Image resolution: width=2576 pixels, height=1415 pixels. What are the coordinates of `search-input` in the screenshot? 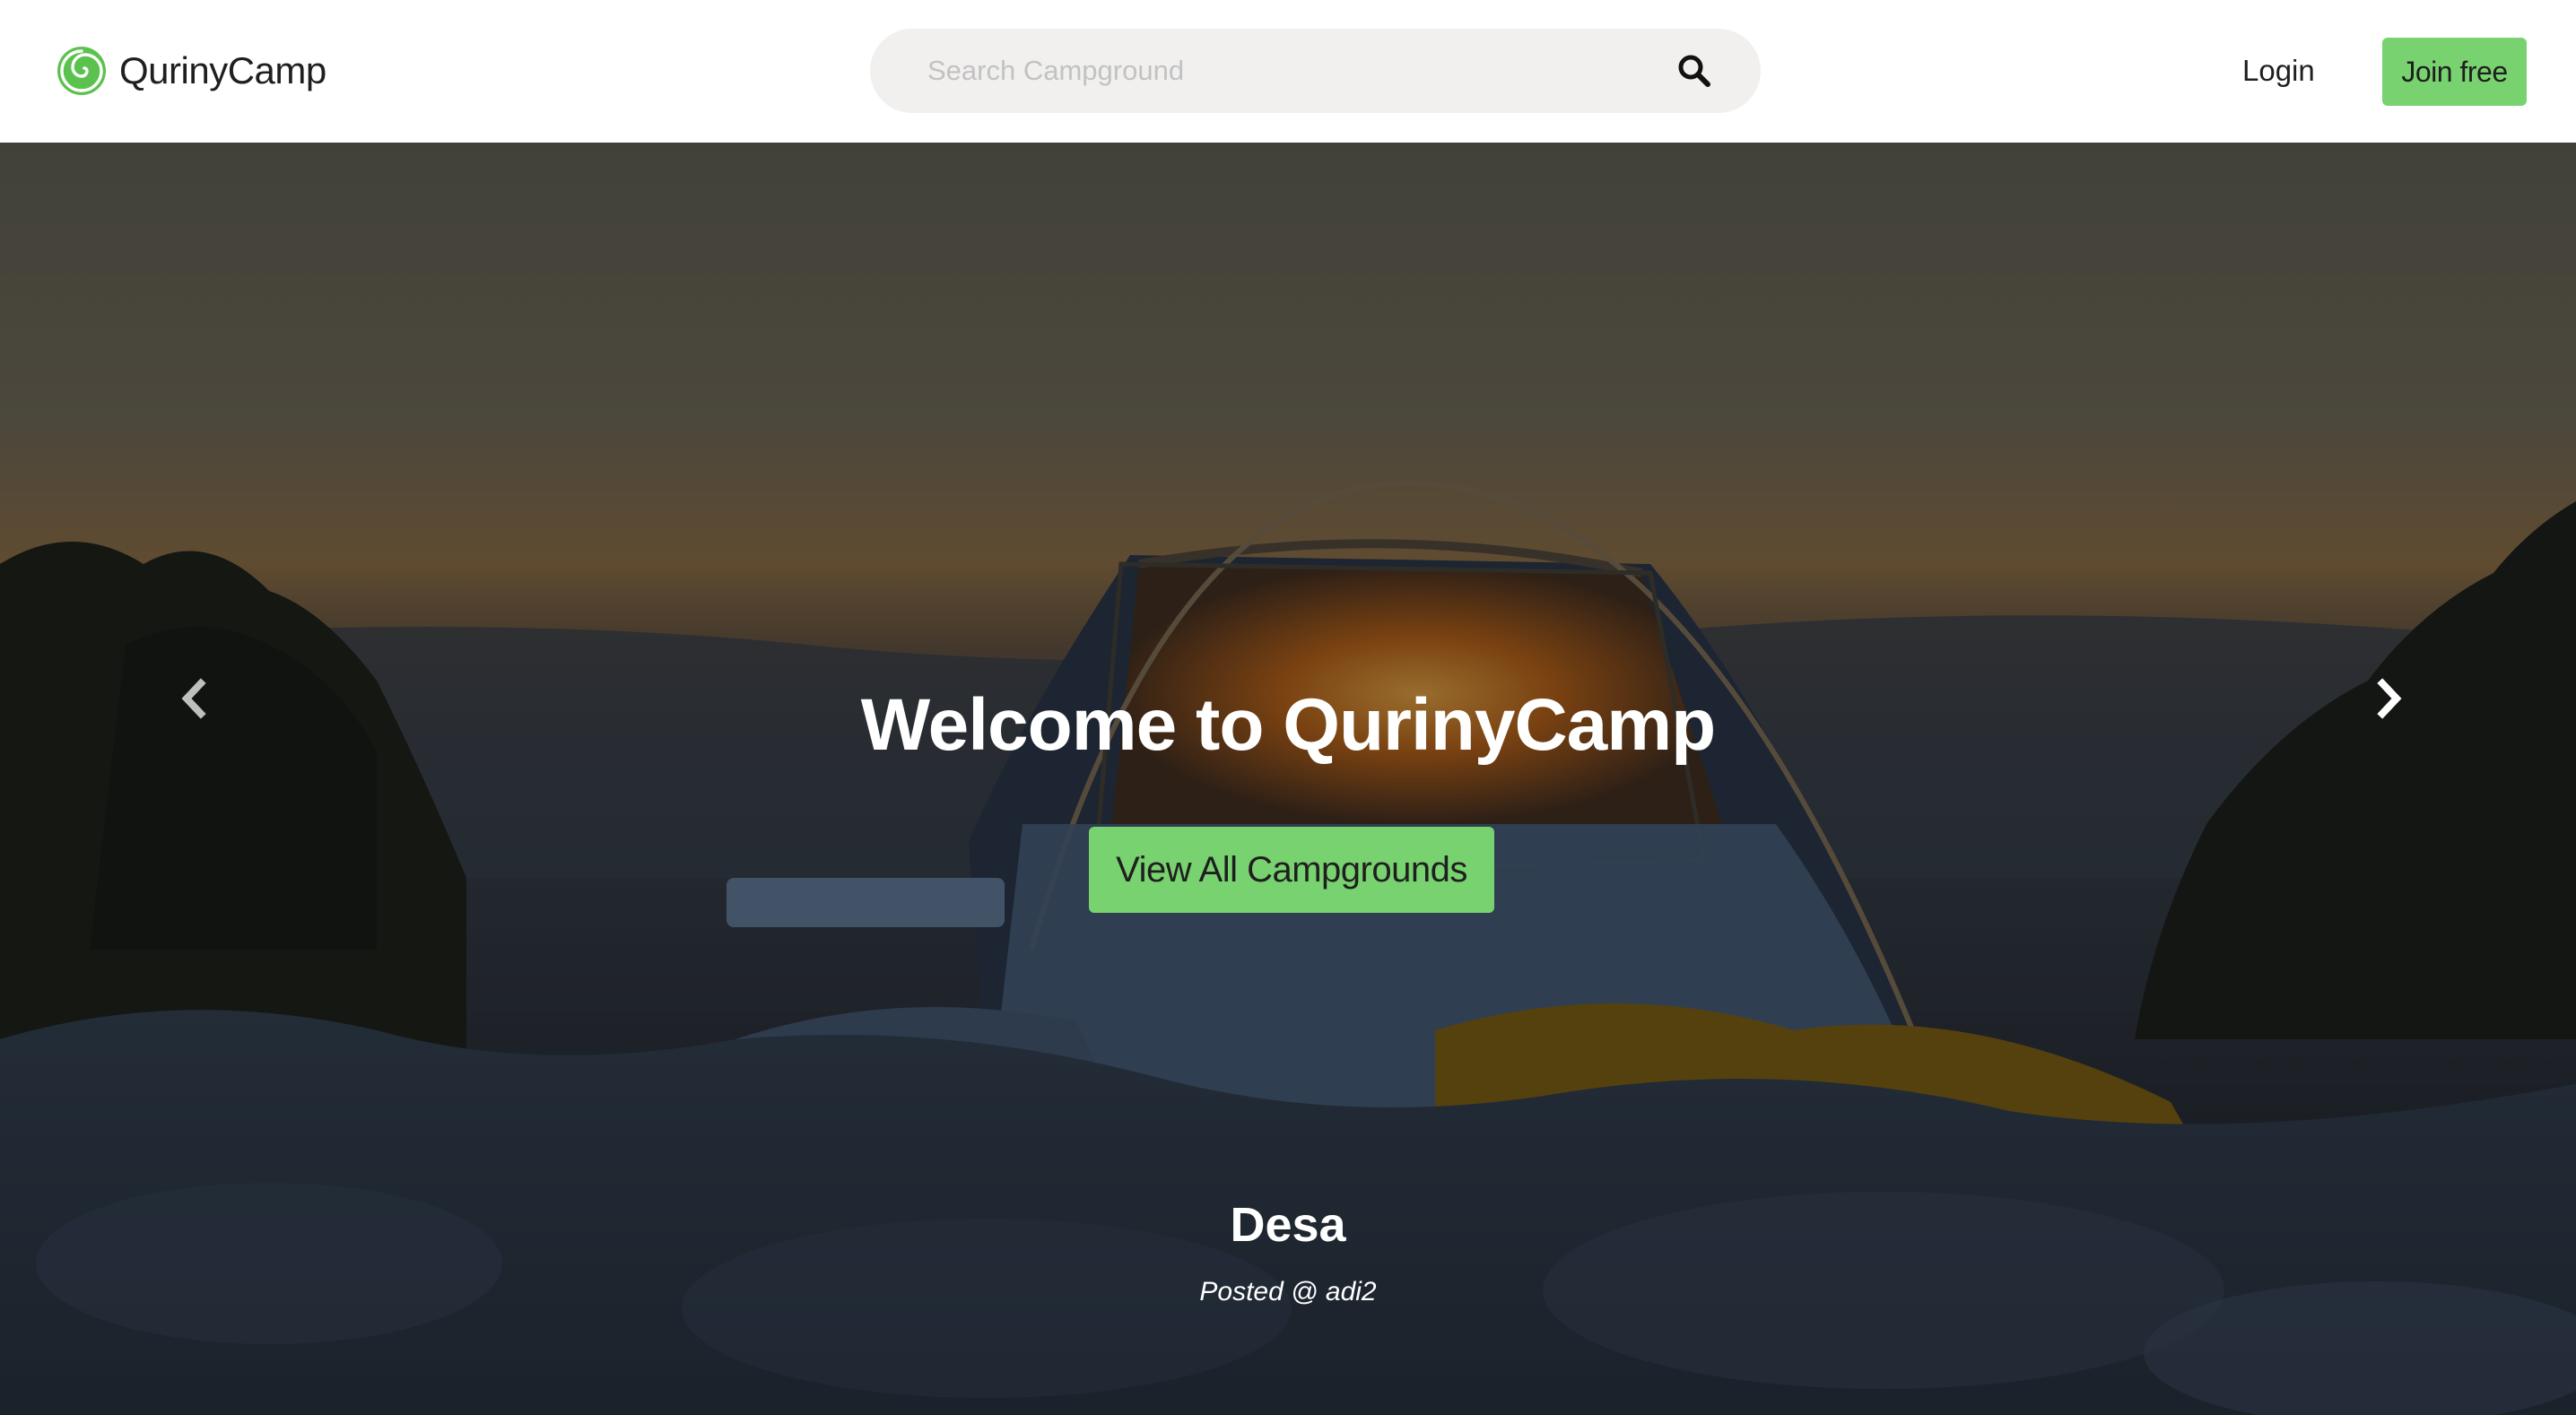 It's located at (1273, 71).